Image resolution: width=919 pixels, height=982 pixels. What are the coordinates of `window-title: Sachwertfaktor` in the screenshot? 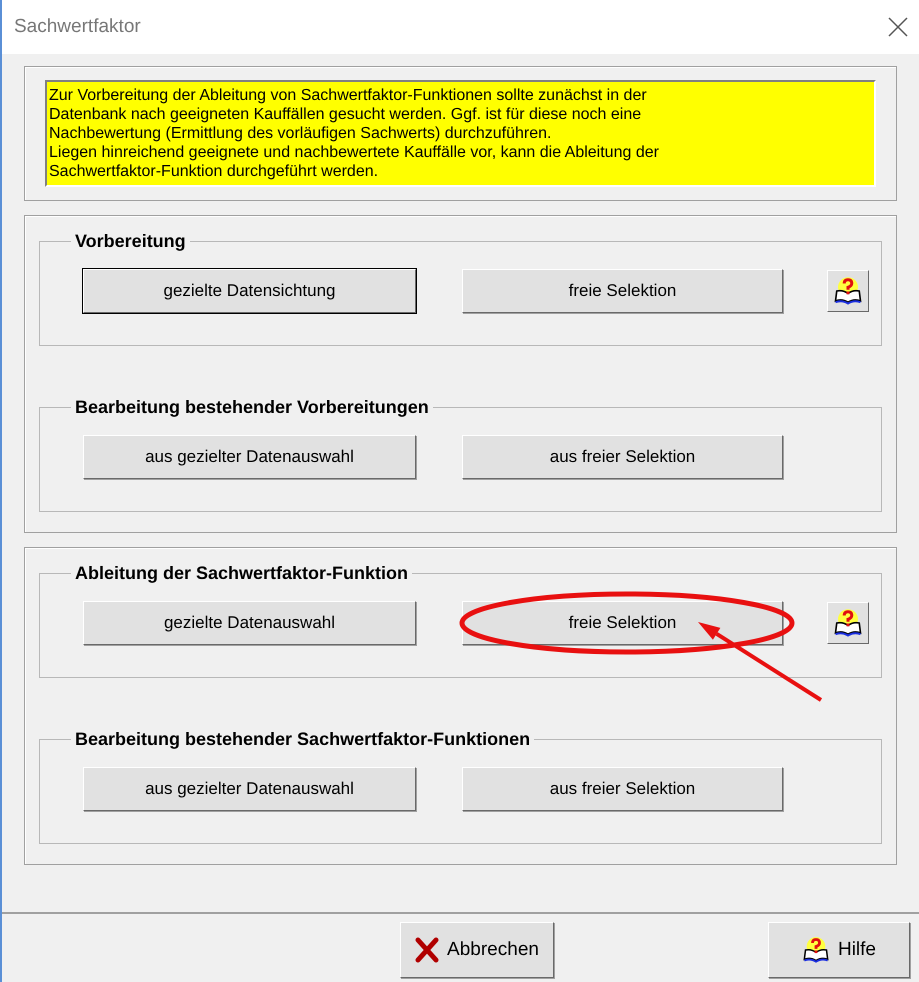 It's located at (77, 26).